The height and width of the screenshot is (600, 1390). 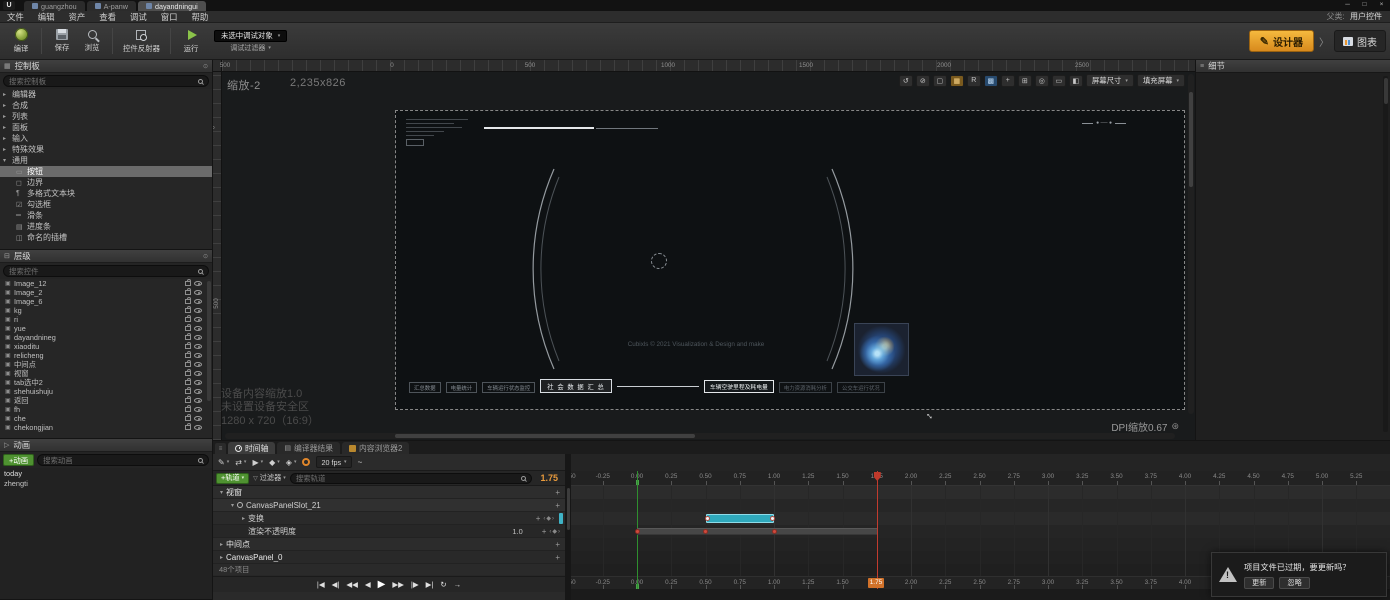 What do you see at coordinates (250, 35) in the screenshot?
I see `debug-target-dropdown: 未选中调试对象 ▾` at bounding box center [250, 35].